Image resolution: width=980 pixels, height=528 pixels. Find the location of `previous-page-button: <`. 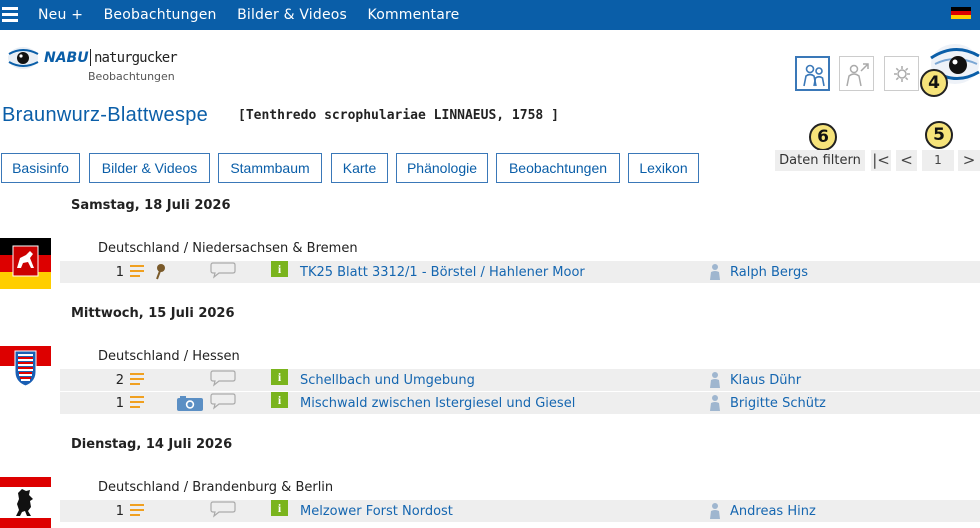

previous-page-button: < is located at coordinates (906, 160).